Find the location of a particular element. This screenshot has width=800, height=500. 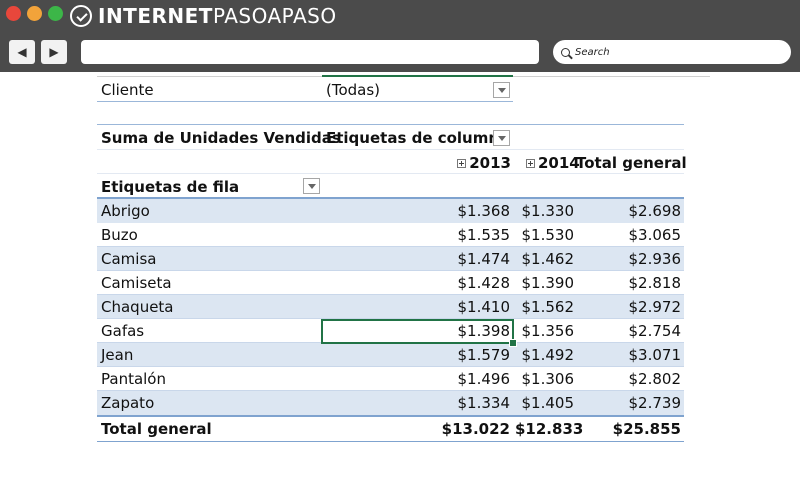

brand-name-part2: PASOAPASO is located at coordinates (274, 16).